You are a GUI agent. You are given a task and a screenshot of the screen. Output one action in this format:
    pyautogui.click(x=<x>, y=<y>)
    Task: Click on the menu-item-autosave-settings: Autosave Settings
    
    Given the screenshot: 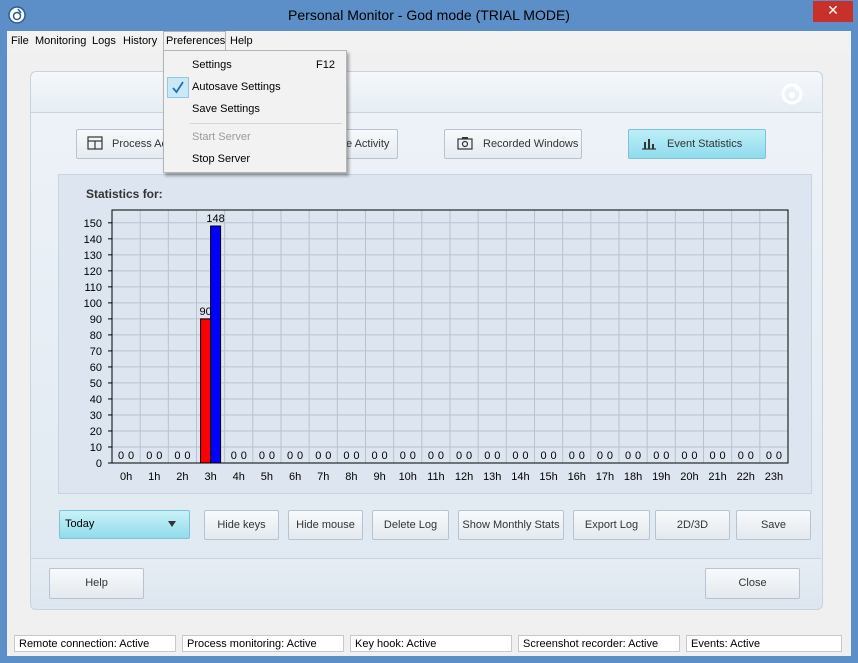 What is the action you would take?
    pyautogui.click(x=236, y=87)
    